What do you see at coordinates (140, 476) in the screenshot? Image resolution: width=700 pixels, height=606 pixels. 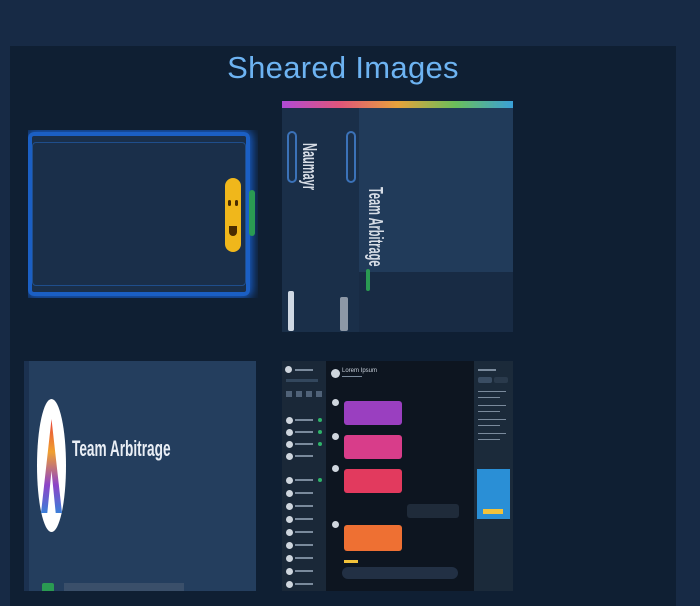 I see `team-arbitrage-image: Team Arbitrage` at bounding box center [140, 476].